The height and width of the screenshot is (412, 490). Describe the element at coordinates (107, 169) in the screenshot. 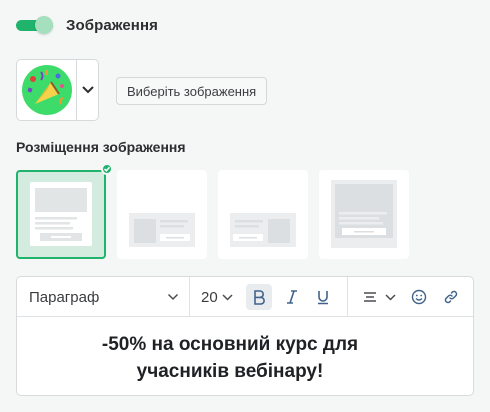

I see `selected-check-icon` at that location.